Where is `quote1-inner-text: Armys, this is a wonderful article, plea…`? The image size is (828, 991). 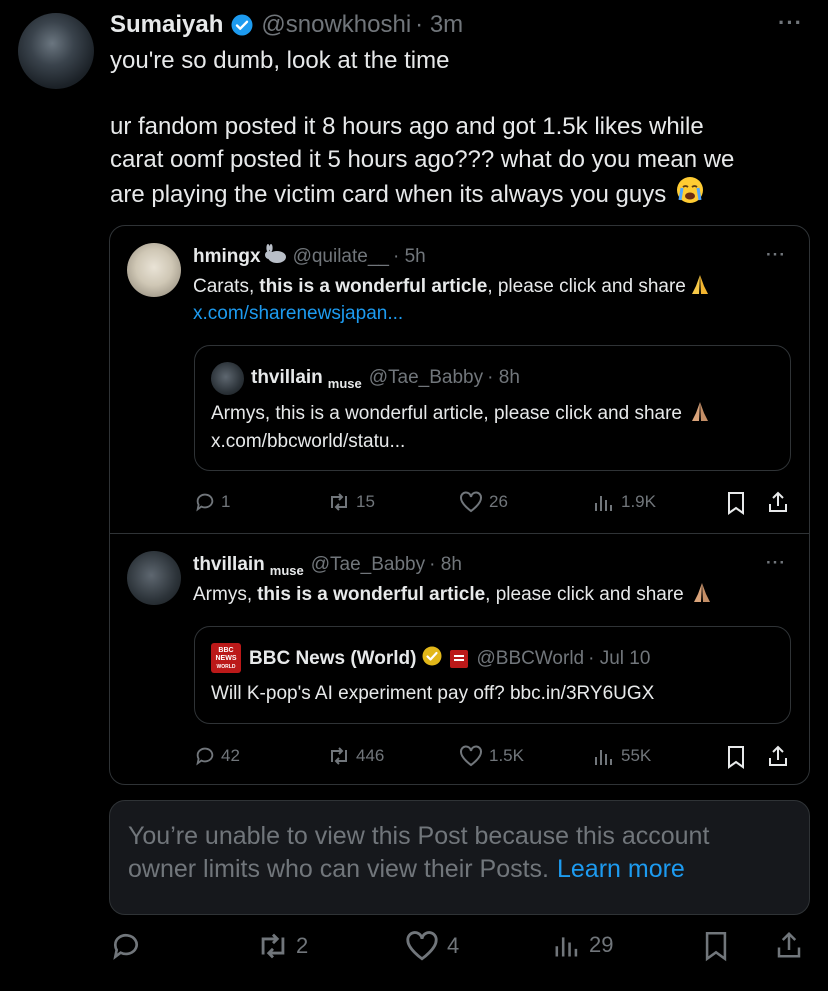
quote1-inner-text: Armys, this is a wonderful article, plea… is located at coordinates (446, 413).